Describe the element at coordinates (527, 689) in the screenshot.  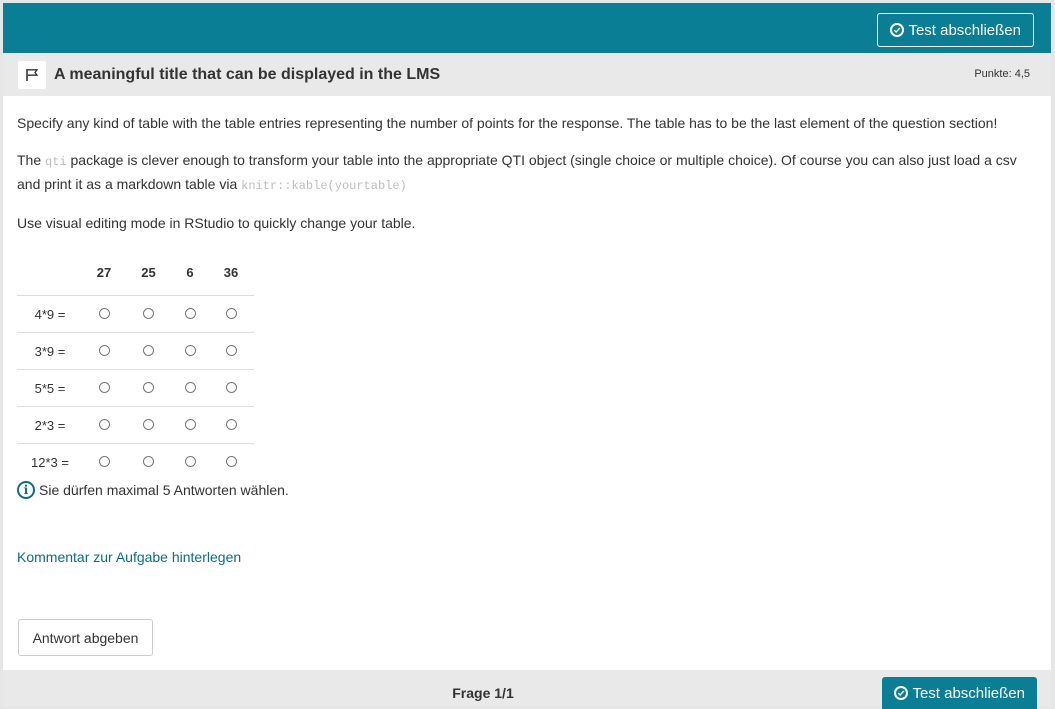
I see `bottom-bar: Frage 1/1 Test abschließen` at that location.